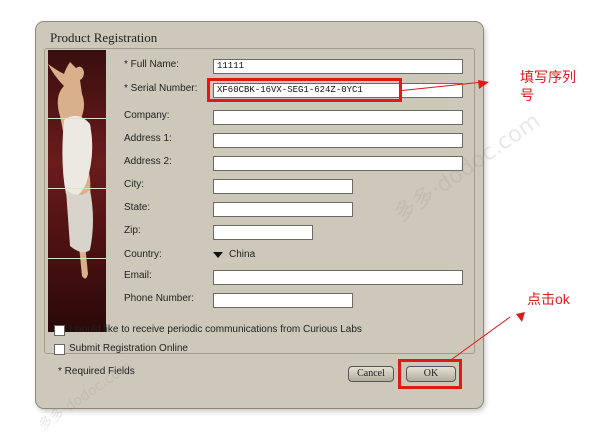 This screenshot has width=600, height=435. I want to click on dialog-title: Product Registration, so click(104, 37).